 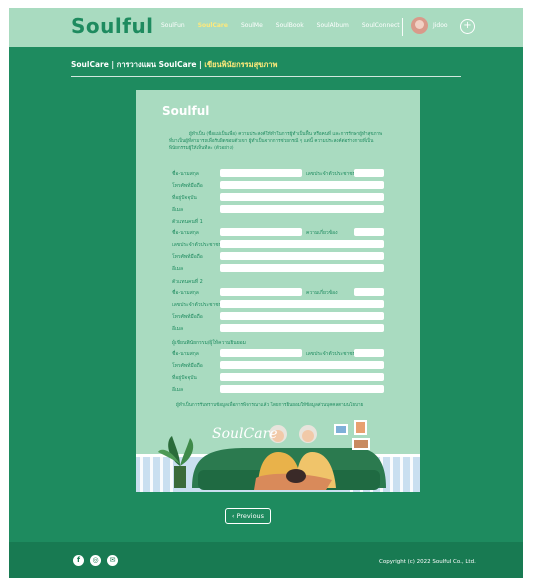 I want to click on soulcare-illustration: SoulCare, so click(x=278, y=456).